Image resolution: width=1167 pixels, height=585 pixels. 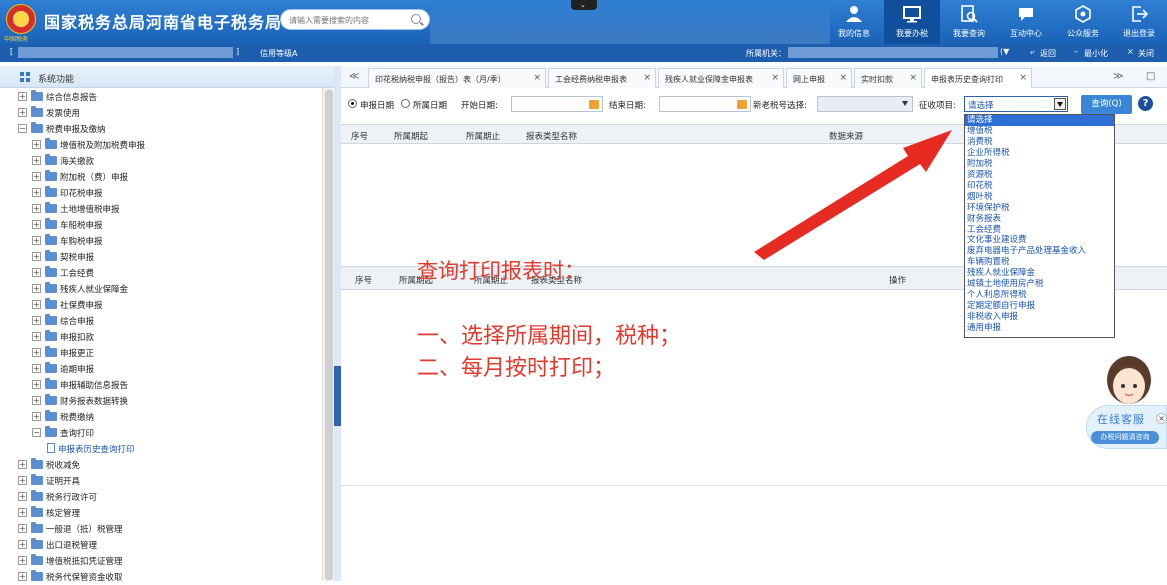 What do you see at coordinates (1083, 22) in the screenshot?
I see `nav-public-service: 公众服务` at bounding box center [1083, 22].